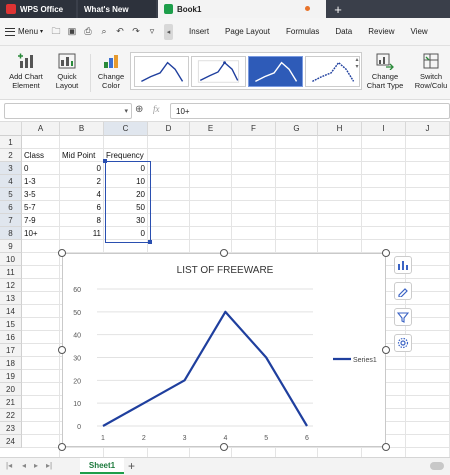 Image resolution: width=450 pixels, height=475 pixels. Describe the element at coordinates (11, 324) in the screenshot. I see `row-header-15: 15` at that location.